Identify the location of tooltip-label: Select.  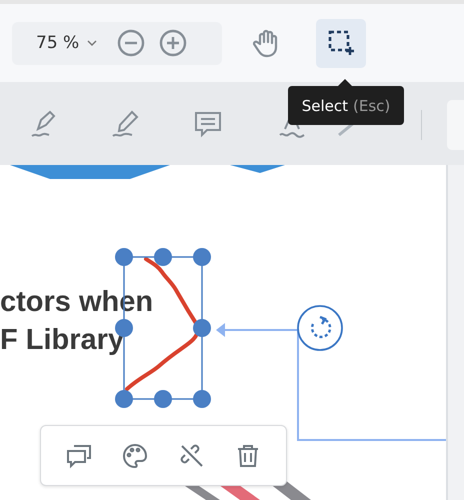
(325, 105).